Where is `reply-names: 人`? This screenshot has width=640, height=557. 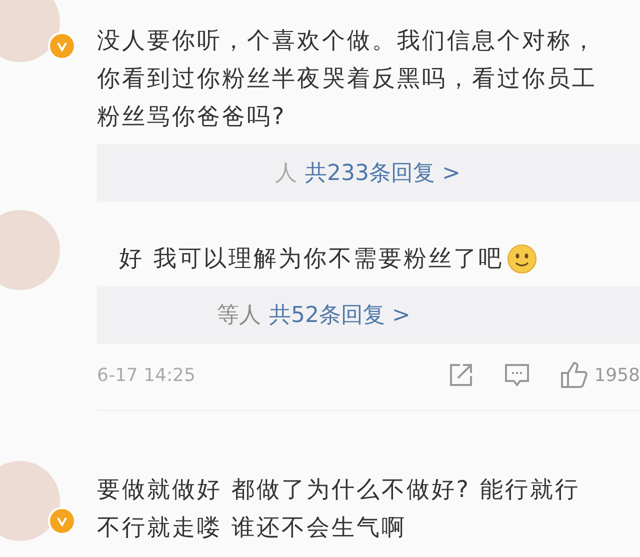 reply-names: 人 is located at coordinates (286, 174).